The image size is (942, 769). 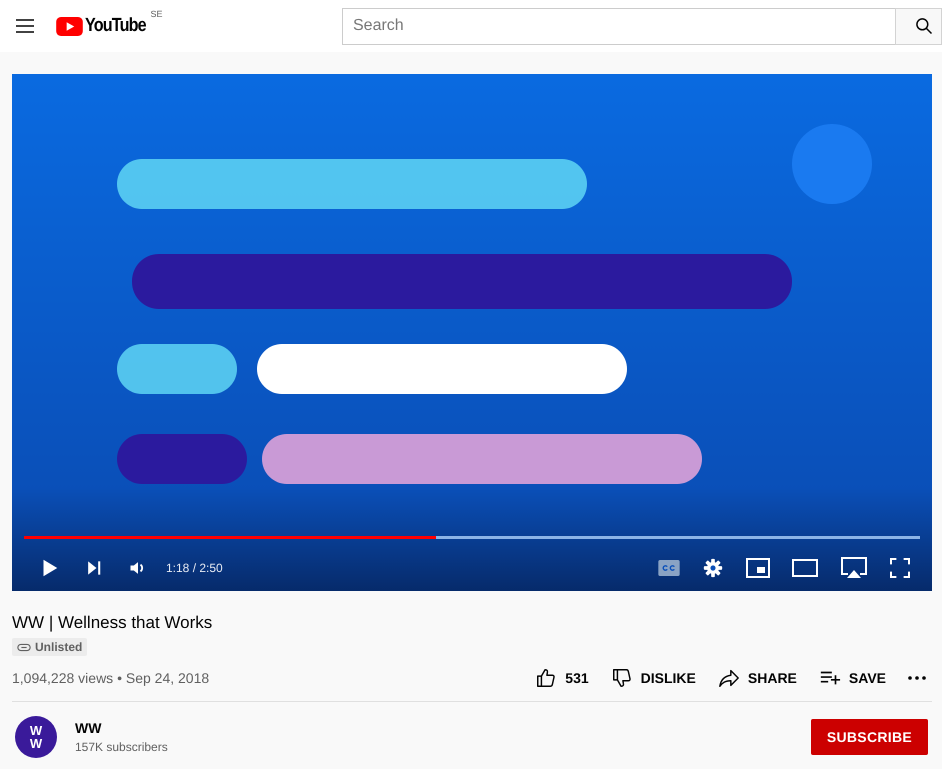 What do you see at coordinates (194, 568) in the screenshot?
I see `time-display: 1:18 / 2:50` at bounding box center [194, 568].